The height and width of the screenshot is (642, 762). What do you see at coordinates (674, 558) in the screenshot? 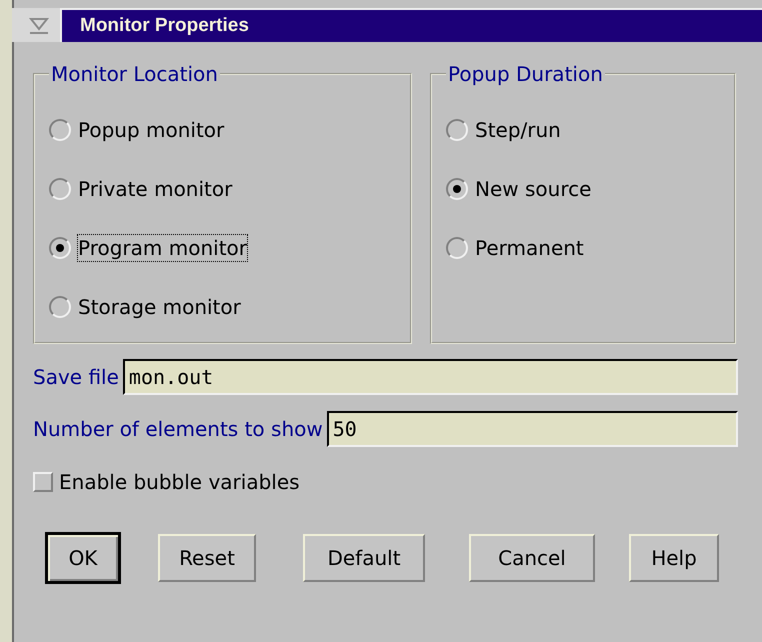
I see `dialog-button: Help` at bounding box center [674, 558].